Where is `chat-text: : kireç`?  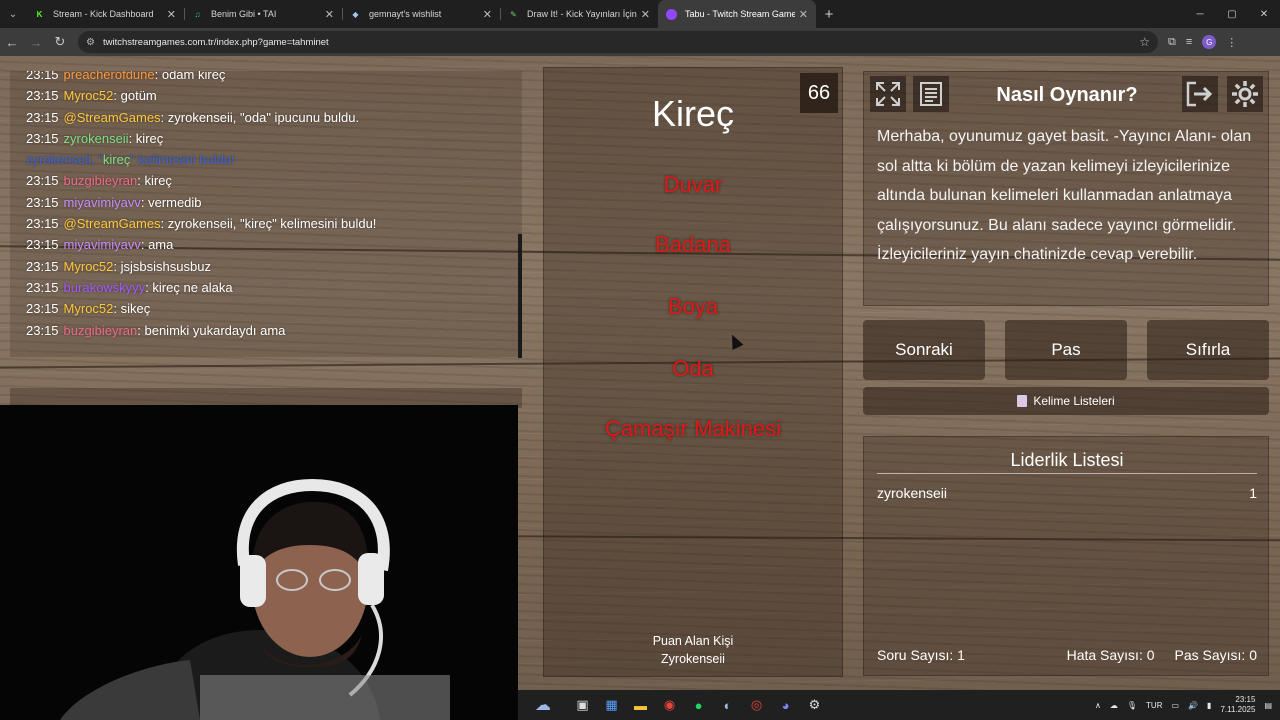 chat-text: : kireç is located at coordinates (154, 181).